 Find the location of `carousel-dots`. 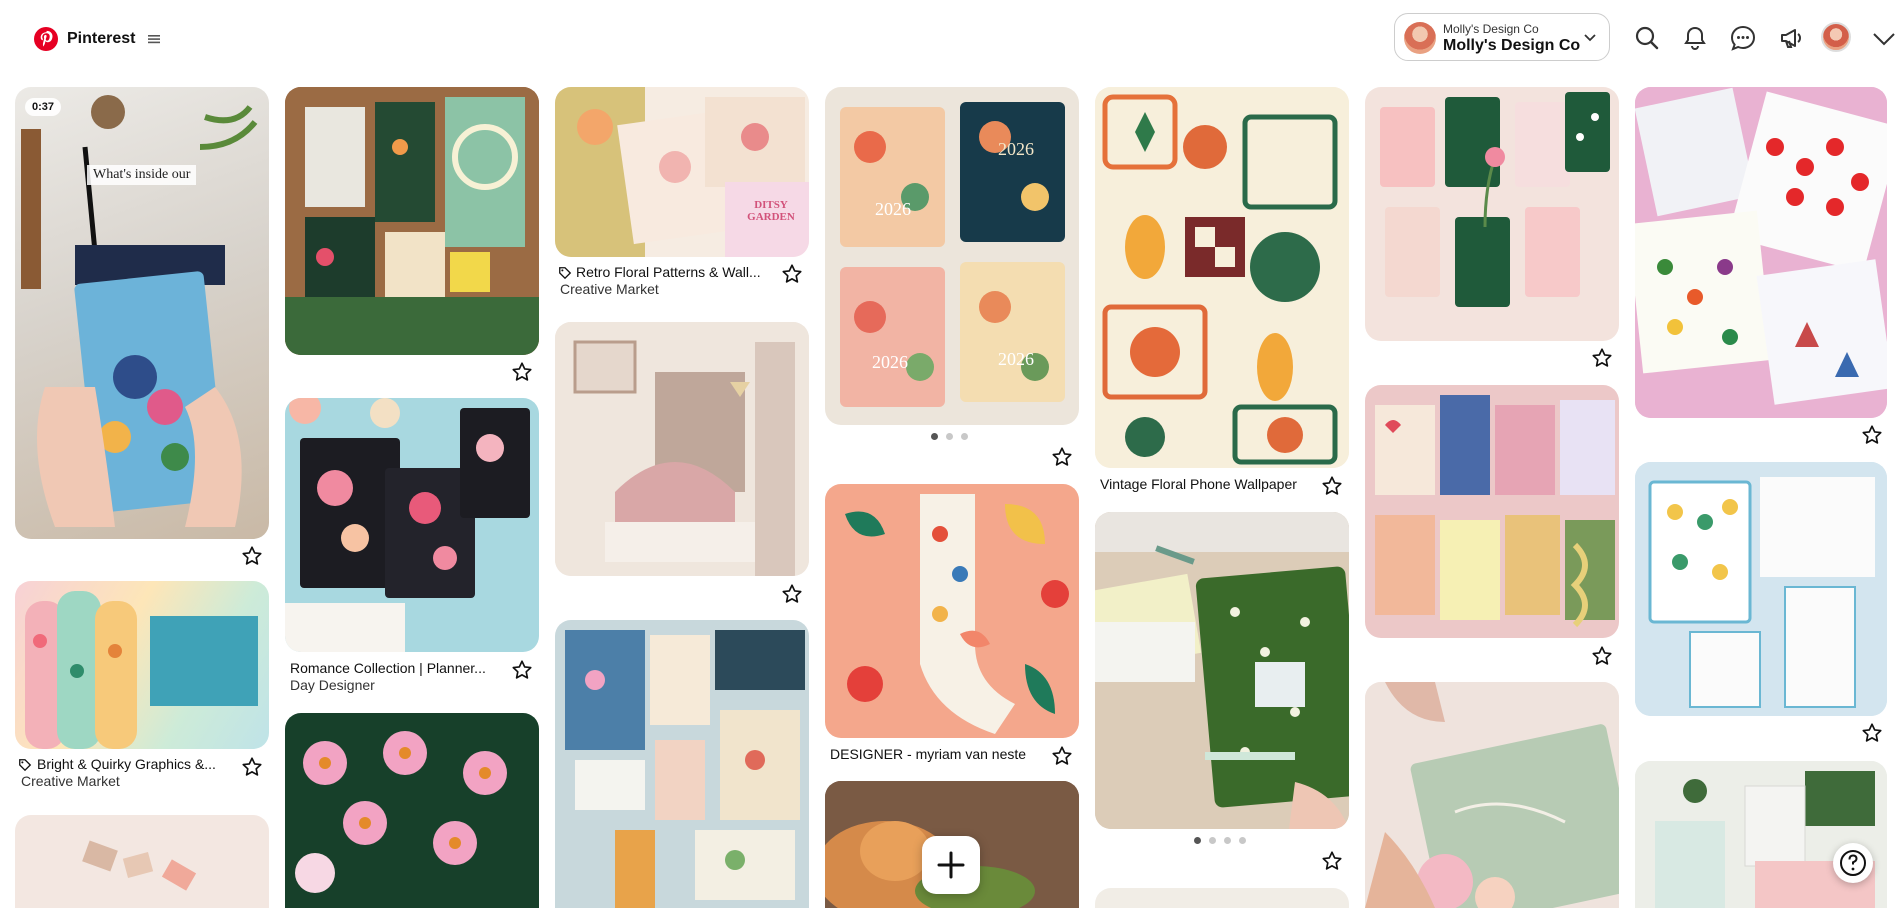

carousel-dots is located at coordinates (949, 436).